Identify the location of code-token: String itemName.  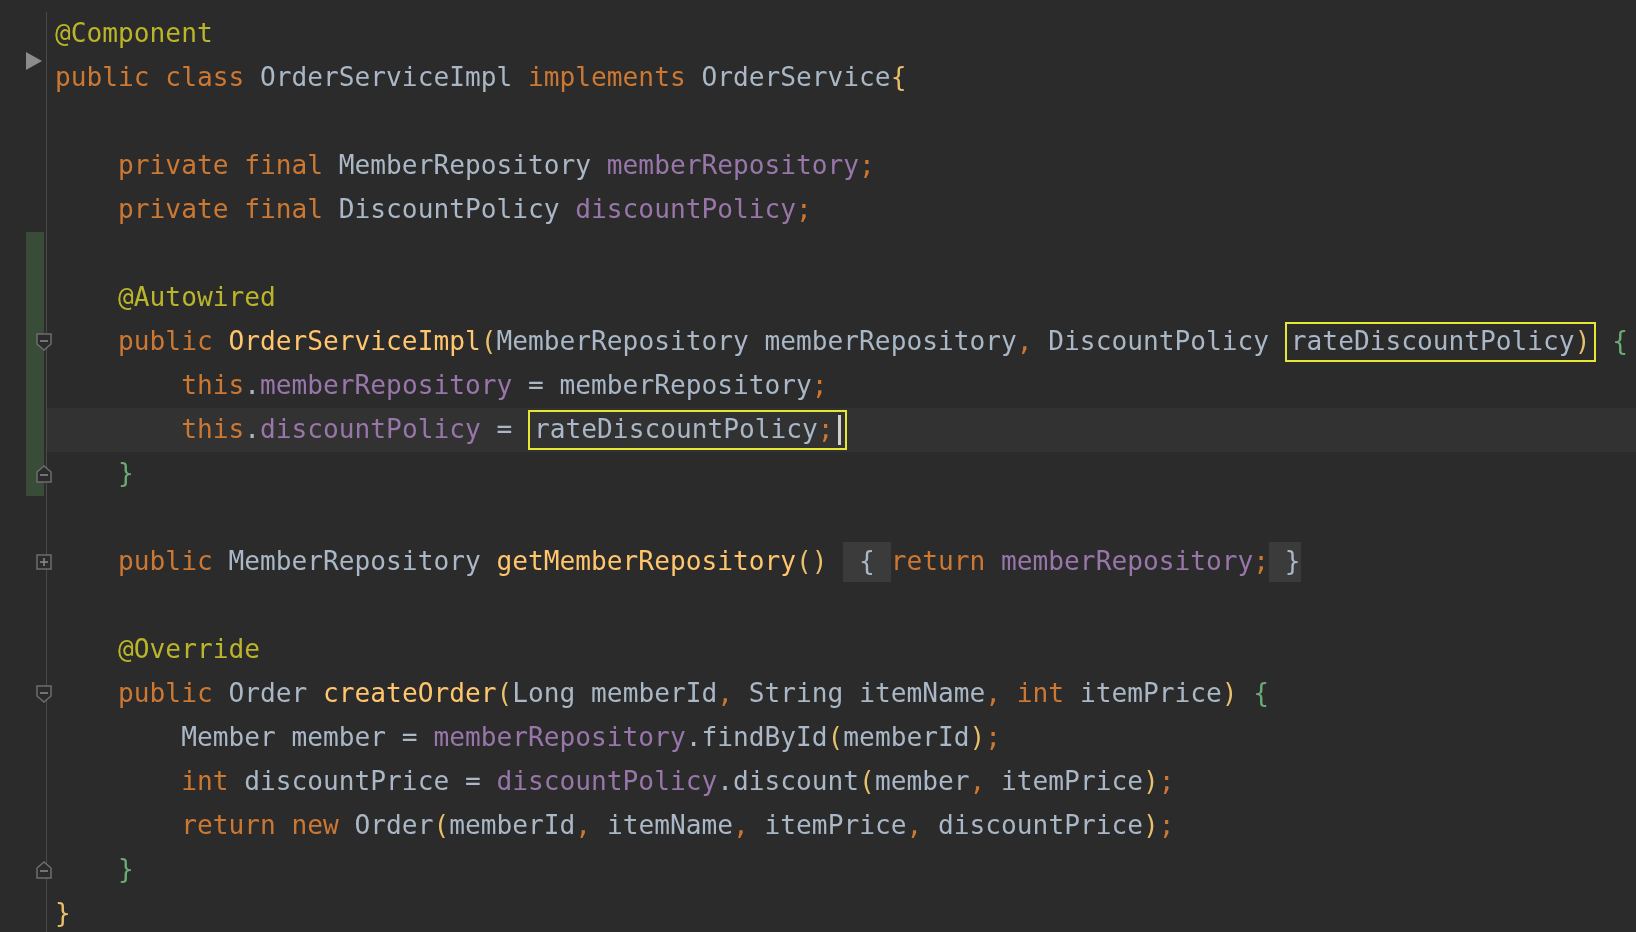
(867, 694).